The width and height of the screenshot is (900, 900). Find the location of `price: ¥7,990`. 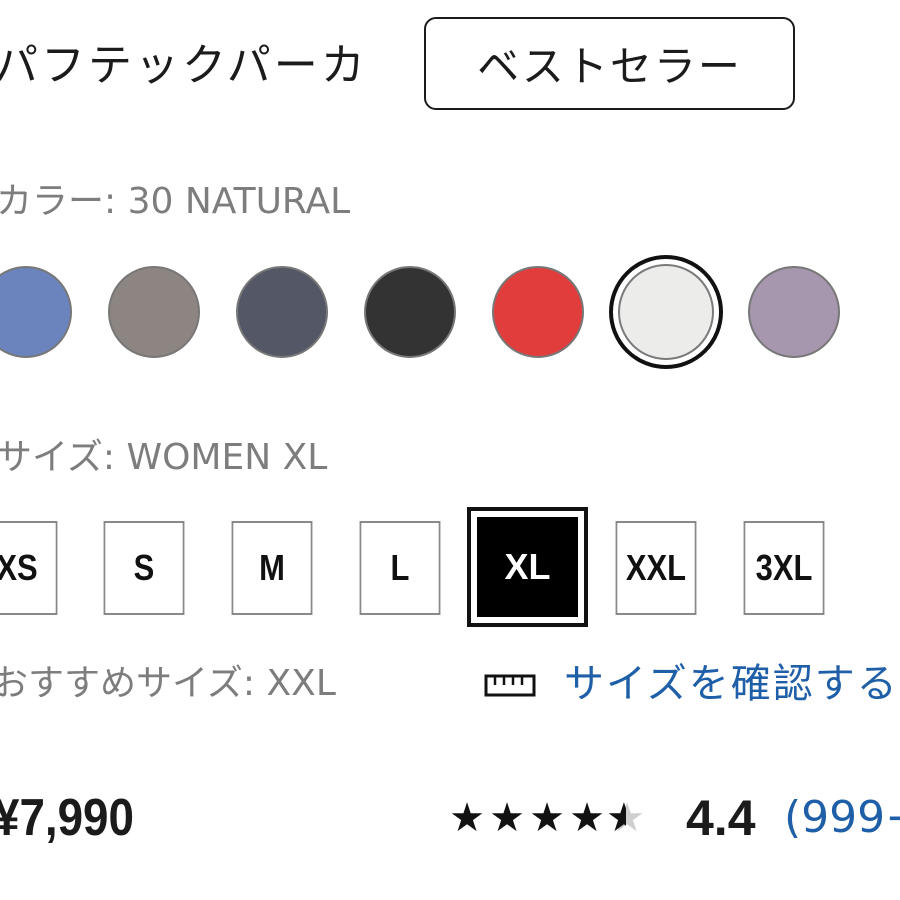

price: ¥7,990 is located at coordinates (67, 818).